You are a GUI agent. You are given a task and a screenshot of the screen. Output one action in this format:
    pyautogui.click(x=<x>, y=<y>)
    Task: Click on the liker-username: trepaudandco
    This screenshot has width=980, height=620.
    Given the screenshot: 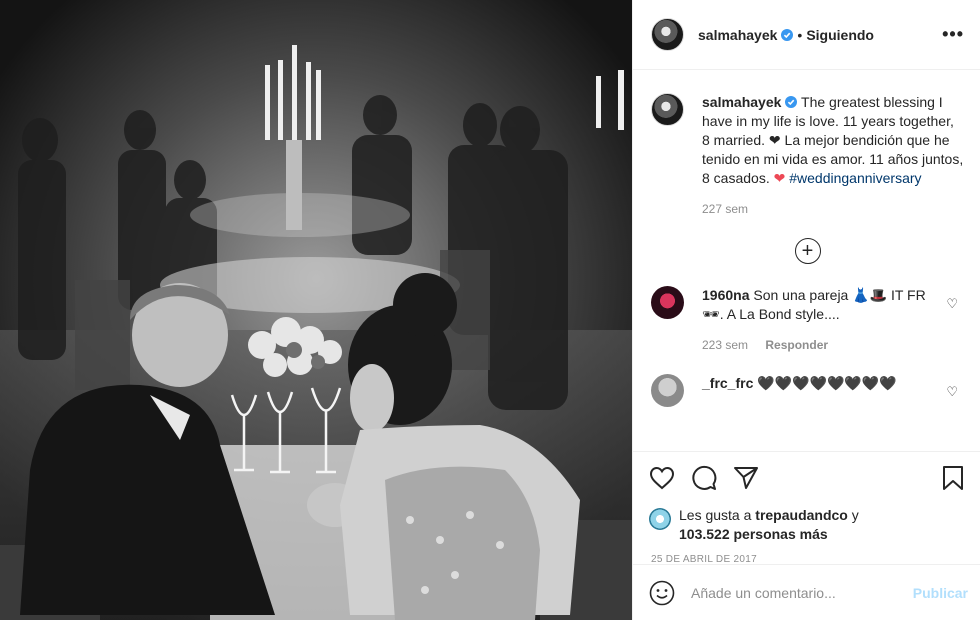 What is the action you would take?
    pyautogui.click(x=801, y=515)
    